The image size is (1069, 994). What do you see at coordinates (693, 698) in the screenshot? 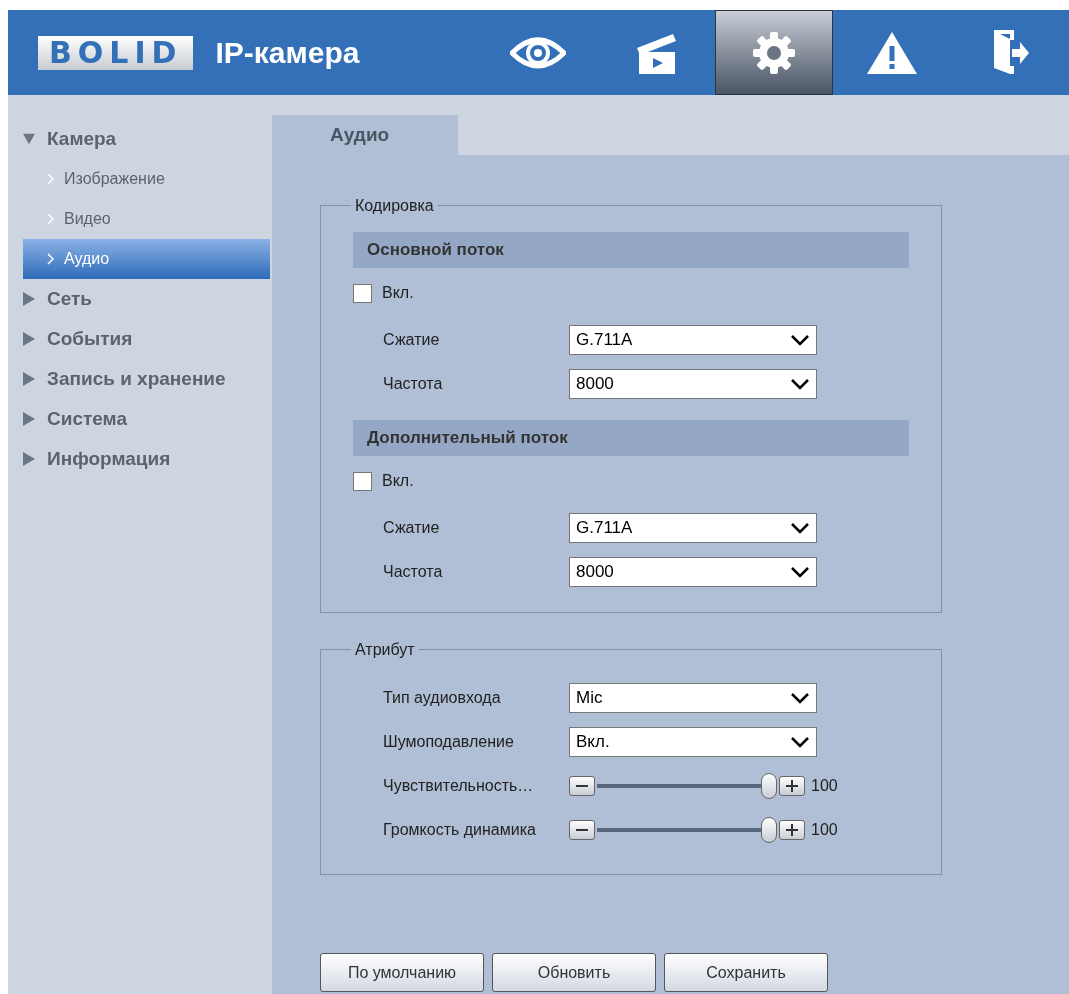
I see `dropdown: Mic` at bounding box center [693, 698].